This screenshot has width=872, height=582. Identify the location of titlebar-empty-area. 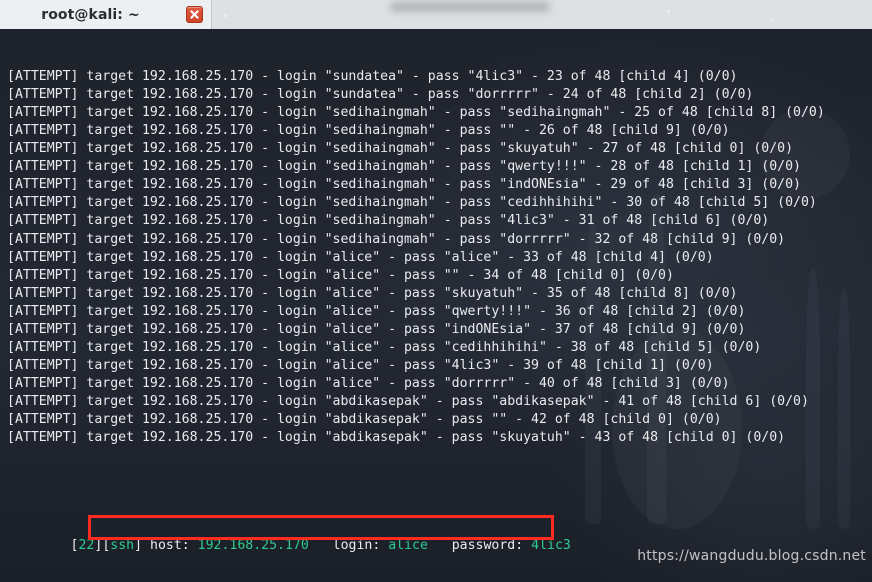
(542, 14).